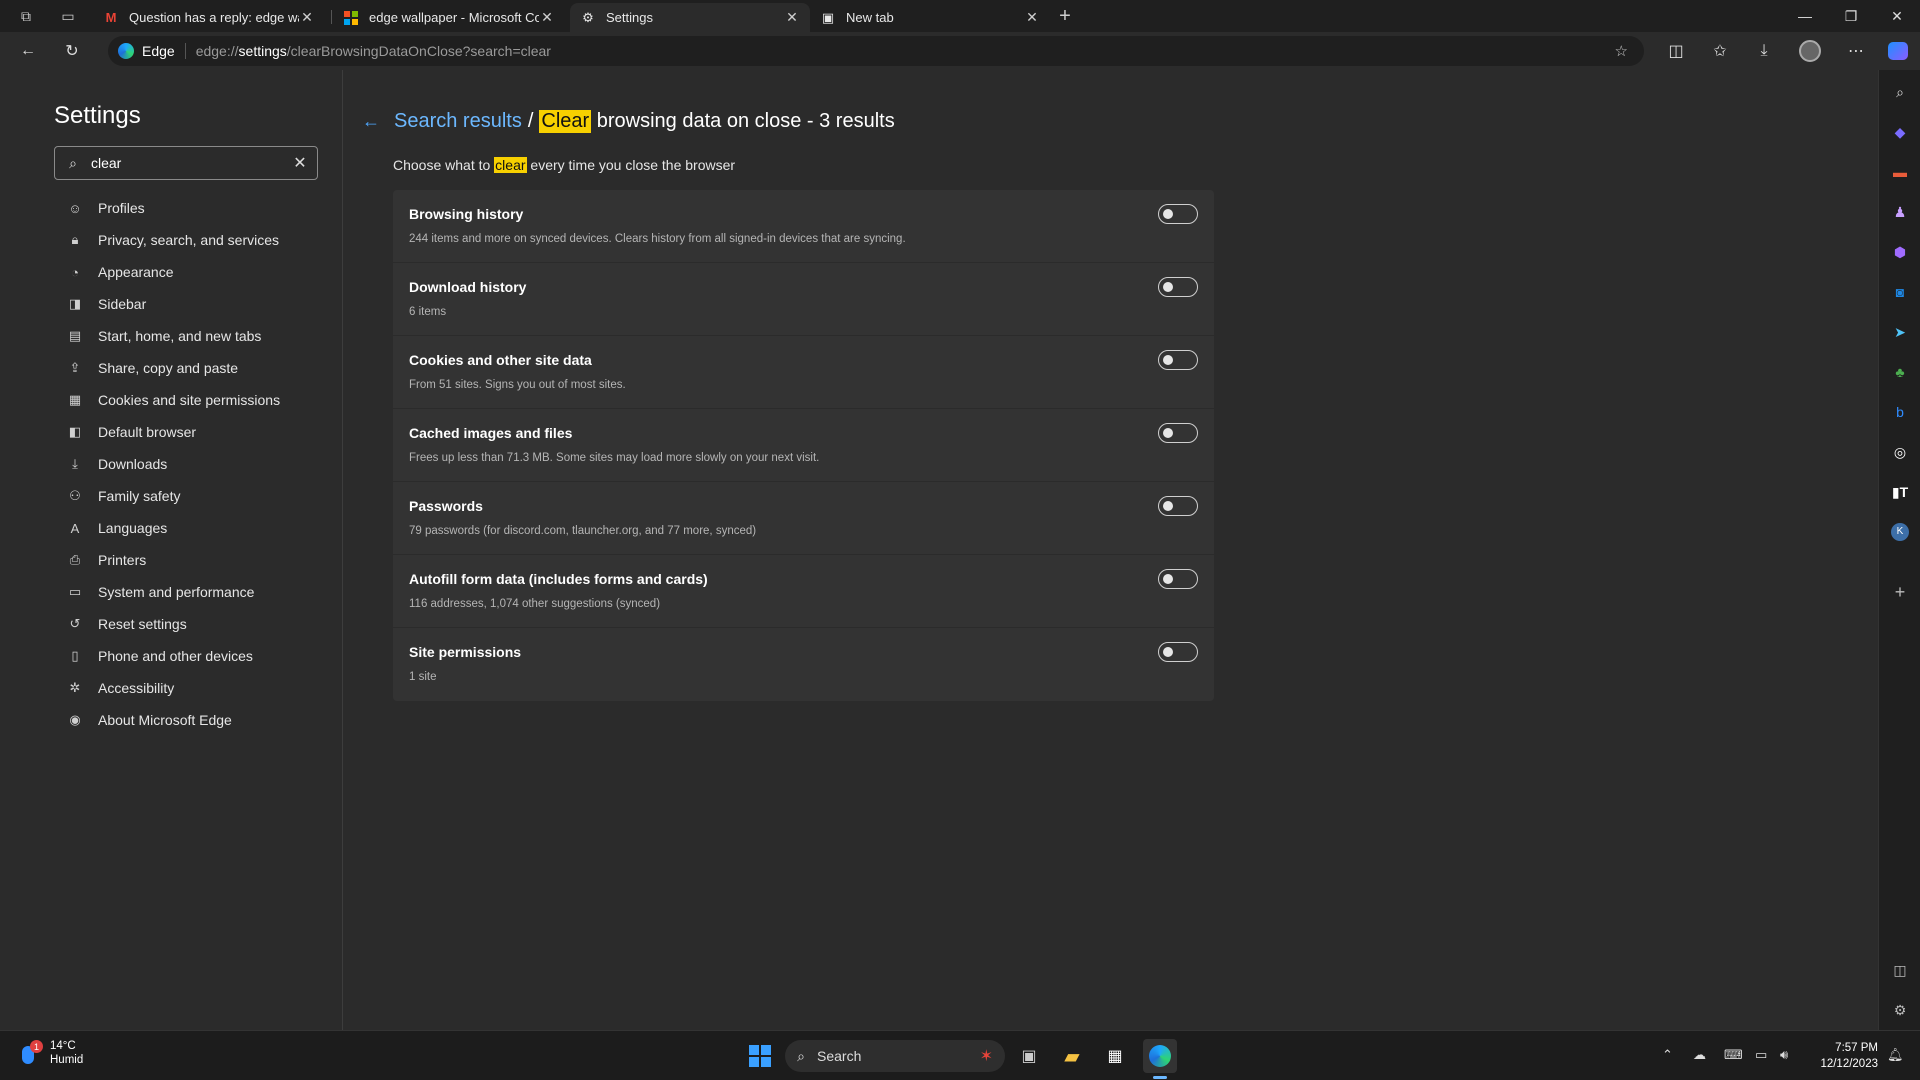 The height and width of the screenshot is (1080, 1920). I want to click on nav-label: Default browser, so click(147, 432).